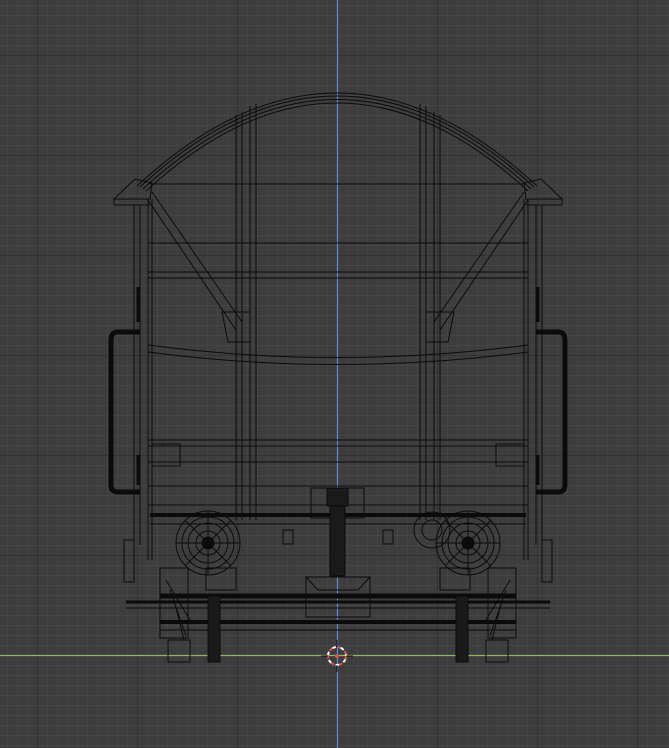  What do you see at coordinates (208, 543) in the screenshot?
I see `brake-wheel-left` at bounding box center [208, 543].